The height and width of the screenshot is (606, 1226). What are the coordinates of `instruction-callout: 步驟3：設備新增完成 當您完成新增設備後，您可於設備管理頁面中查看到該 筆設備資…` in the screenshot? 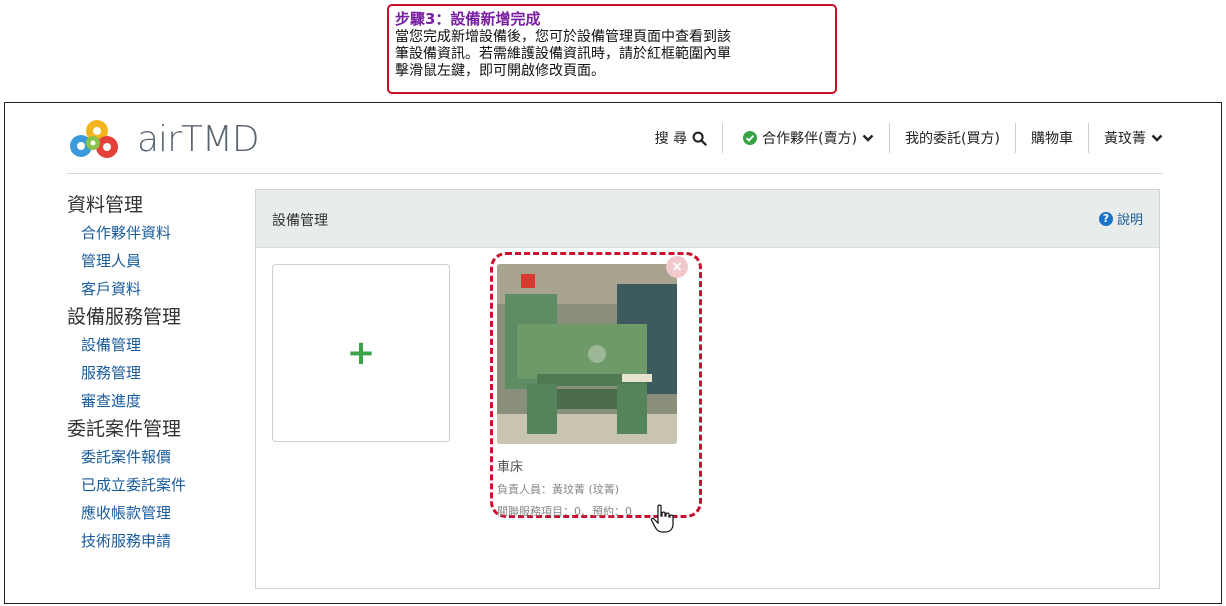 It's located at (612, 49).